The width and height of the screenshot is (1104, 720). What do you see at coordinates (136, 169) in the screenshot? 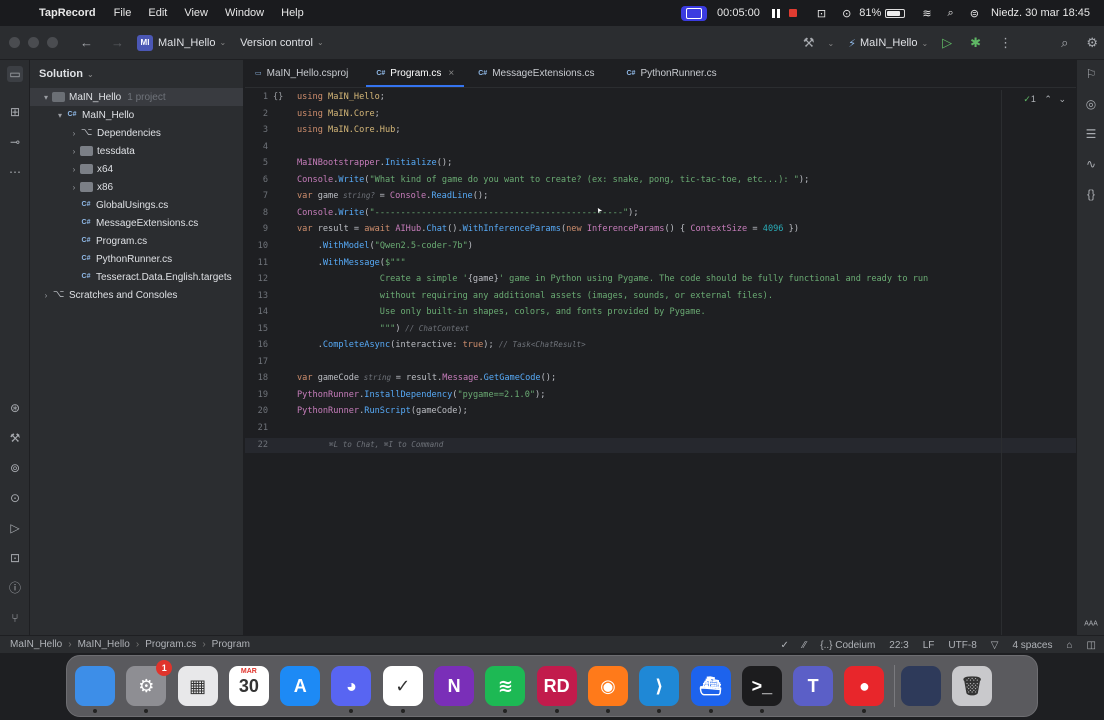
I see `tree-item: › x64` at bounding box center [136, 169].